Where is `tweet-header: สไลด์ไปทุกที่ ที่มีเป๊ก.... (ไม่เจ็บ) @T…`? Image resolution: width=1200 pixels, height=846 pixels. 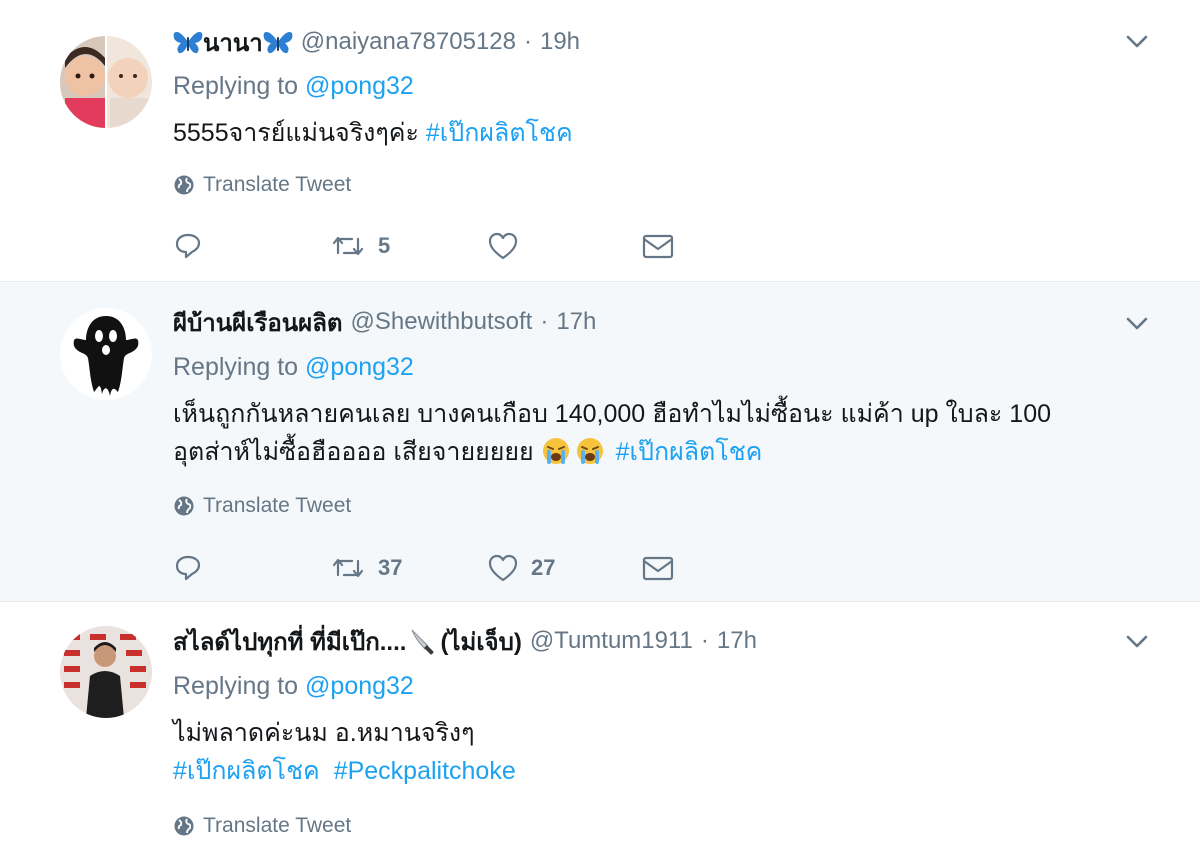 tweet-header: สไลด์ไปทุกที่ ที่มีเป๊ก.... (ไม่เจ็บ) @T… is located at coordinates (465, 641).